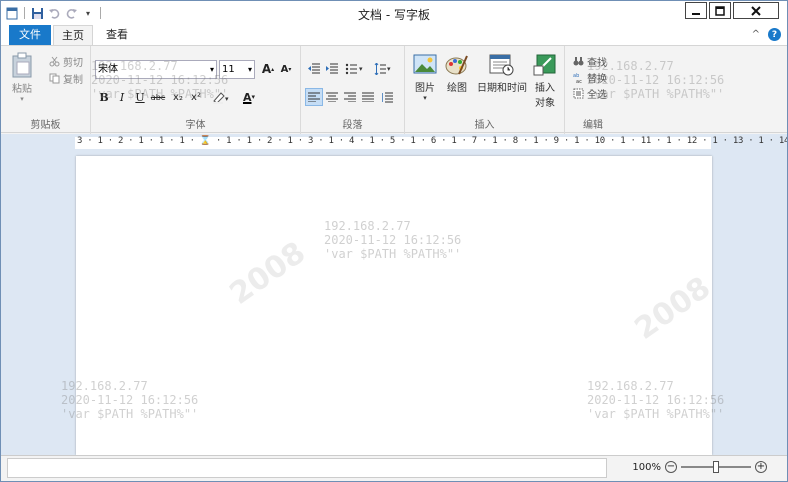 The width and height of the screenshot is (788, 482). I want to click on paint-label: 绘图, so click(457, 88).